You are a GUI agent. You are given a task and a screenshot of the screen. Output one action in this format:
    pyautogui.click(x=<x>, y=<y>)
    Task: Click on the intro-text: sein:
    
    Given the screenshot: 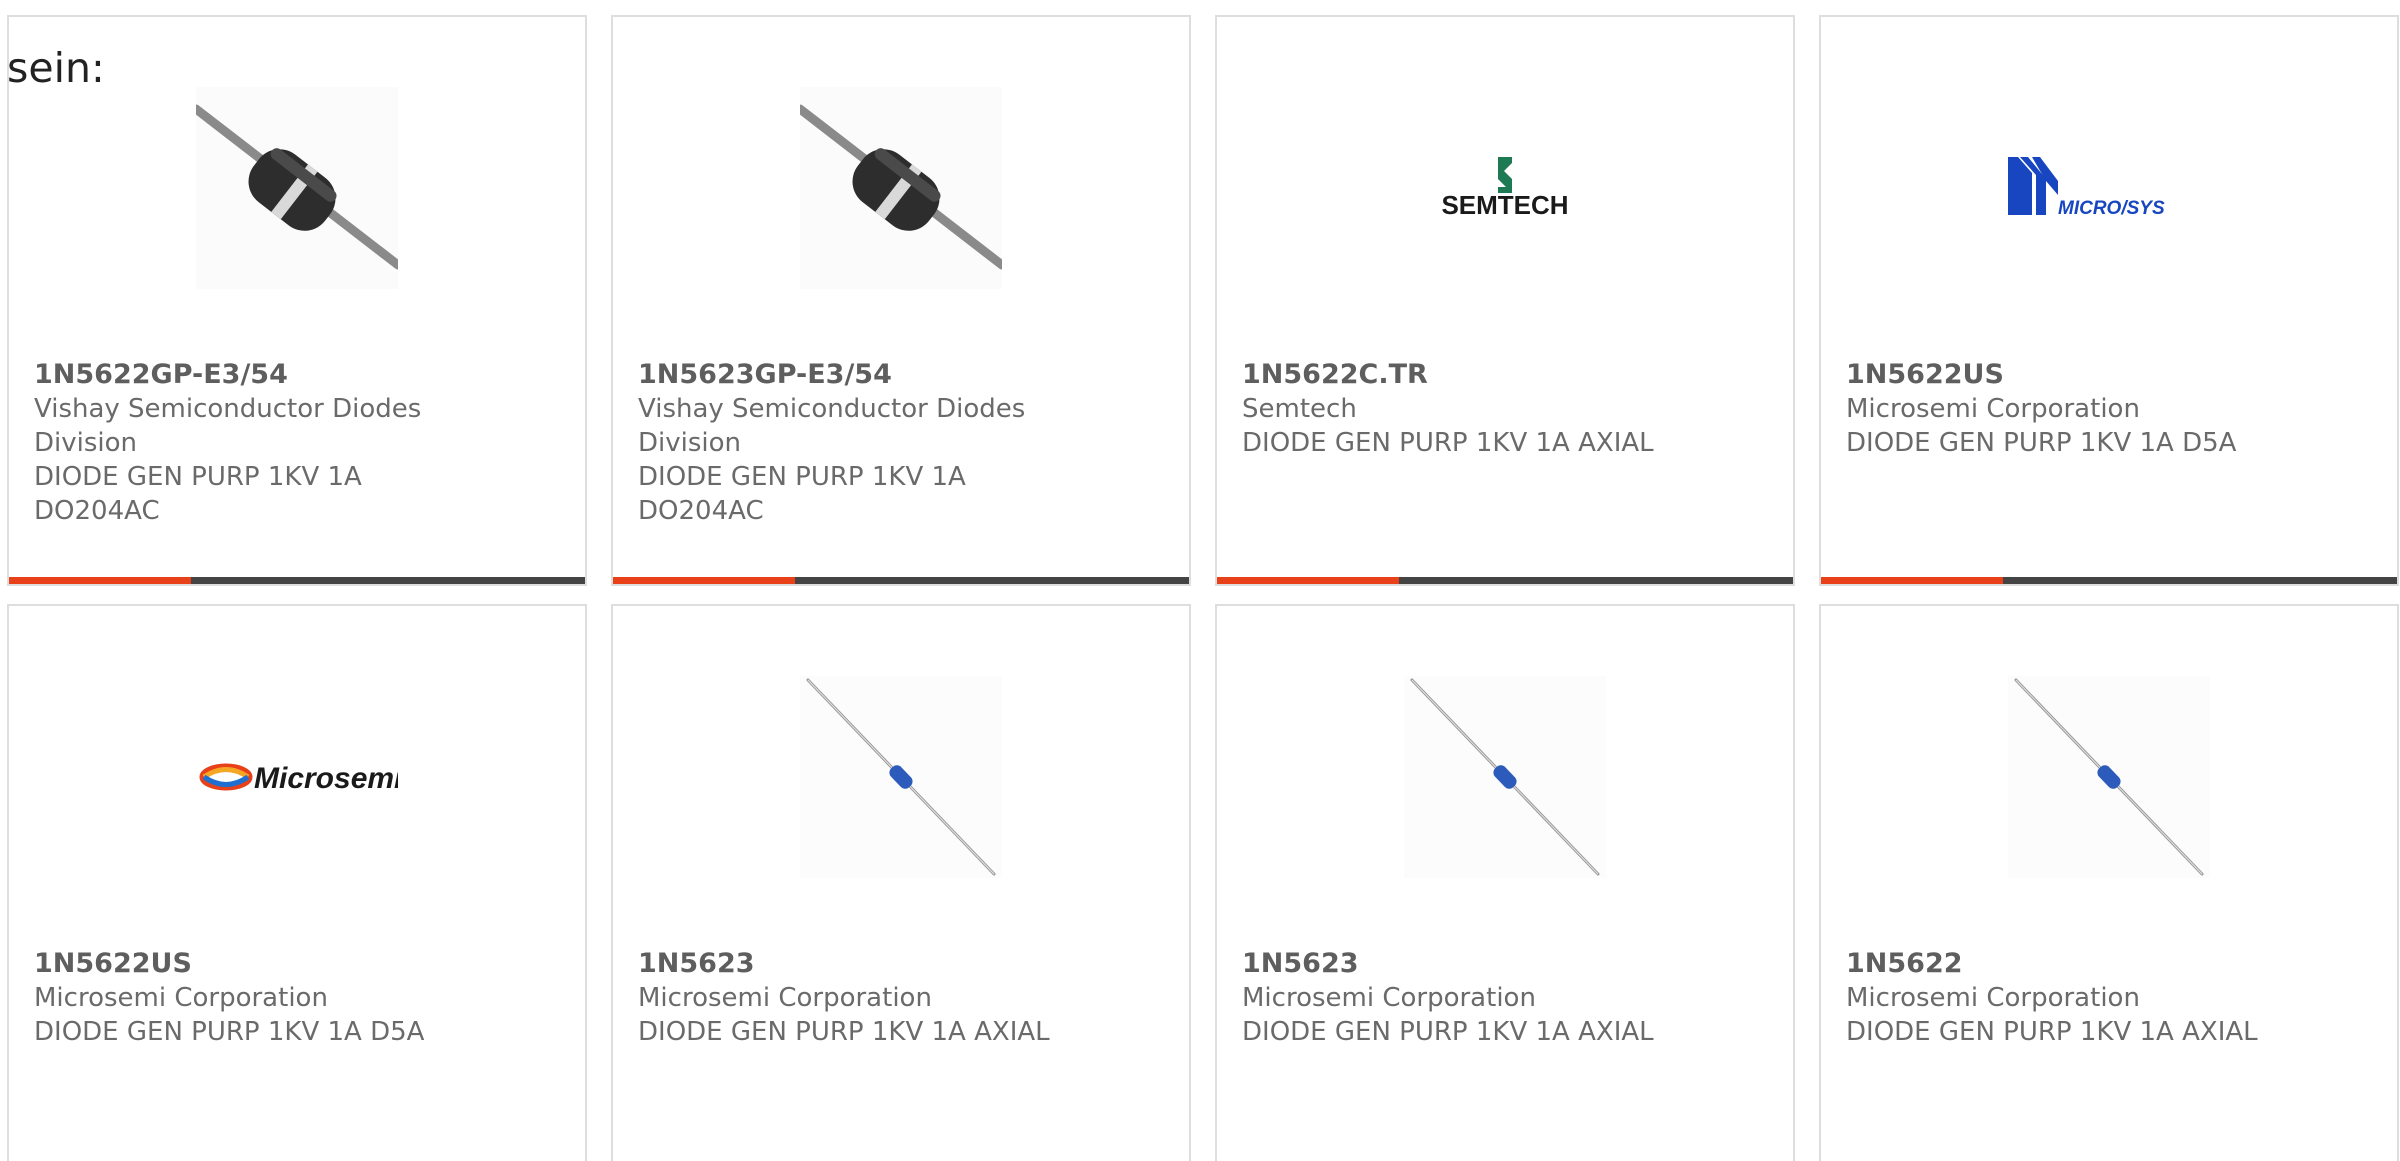 What is the action you would take?
    pyautogui.click(x=56, y=68)
    